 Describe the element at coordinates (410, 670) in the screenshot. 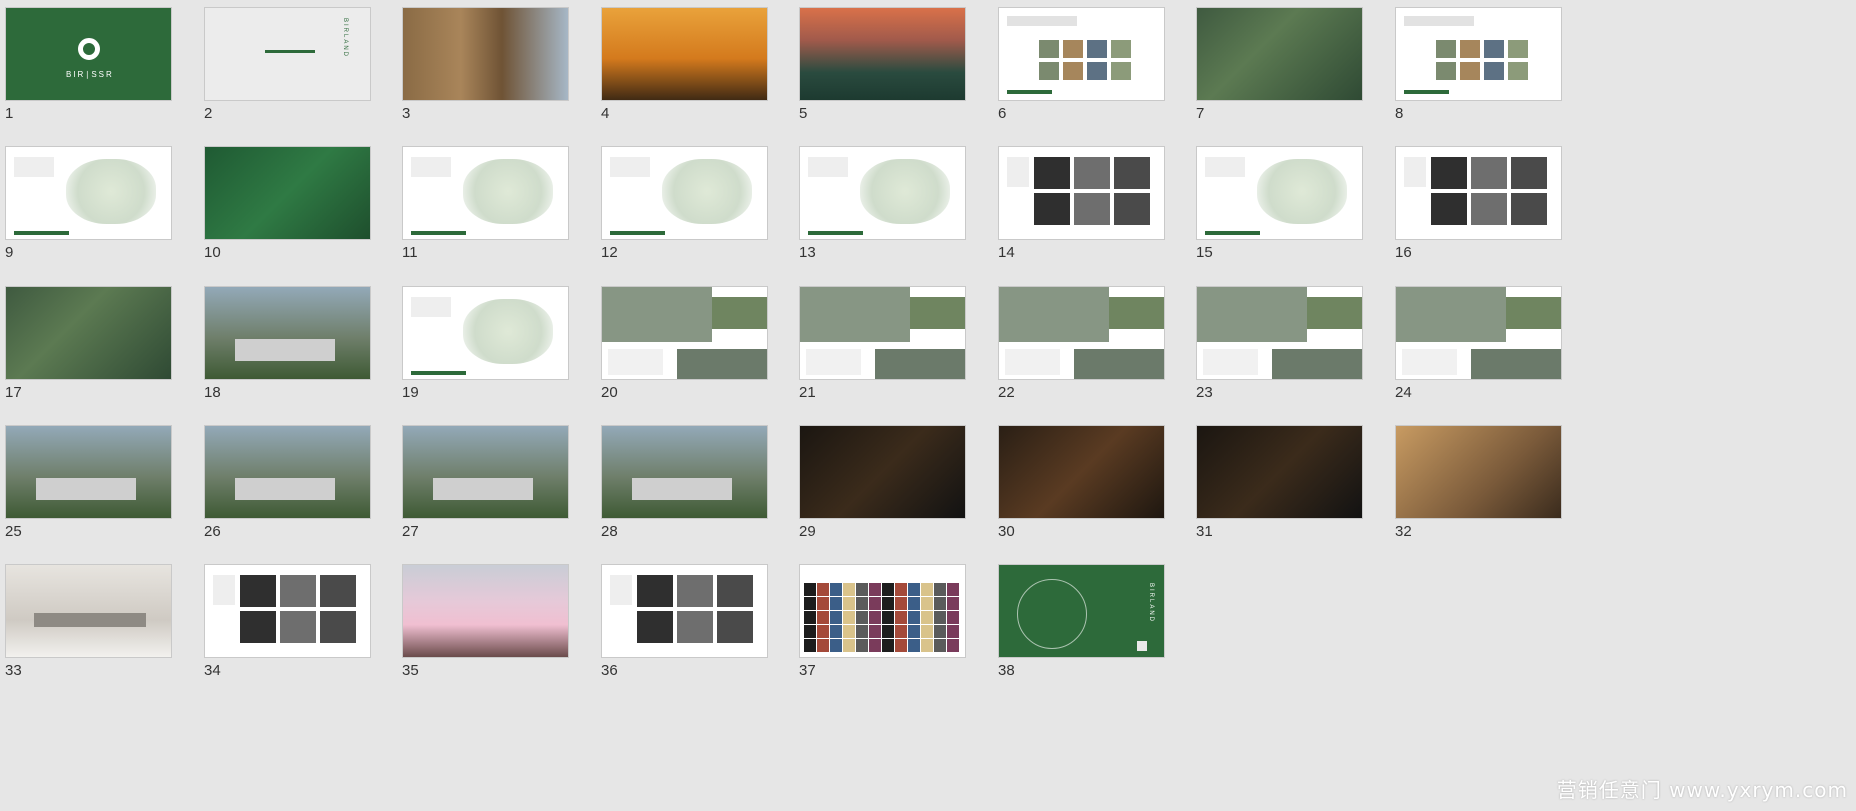

I see `slide-number-35: 35` at that location.